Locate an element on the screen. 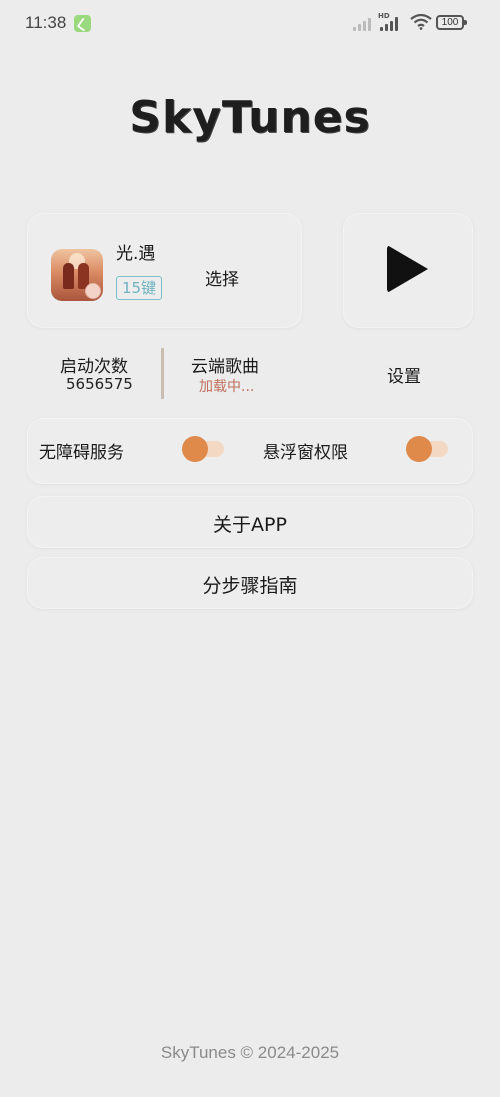 This screenshot has height=1097, width=500. launch-count-label: 启动次数 is located at coordinates (94, 367).